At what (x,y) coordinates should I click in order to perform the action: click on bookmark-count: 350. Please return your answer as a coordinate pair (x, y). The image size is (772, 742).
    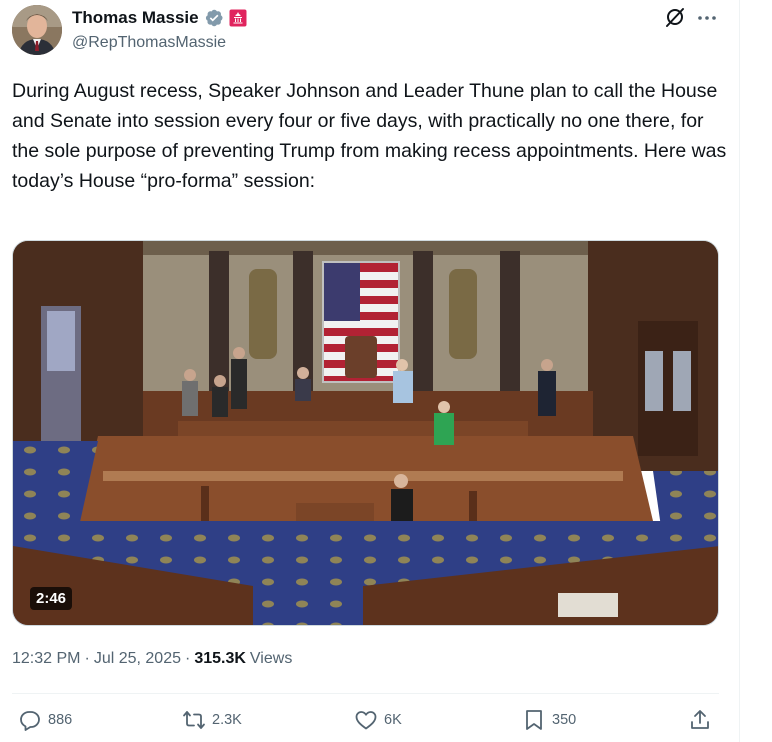
    Looking at the image, I should click on (564, 720).